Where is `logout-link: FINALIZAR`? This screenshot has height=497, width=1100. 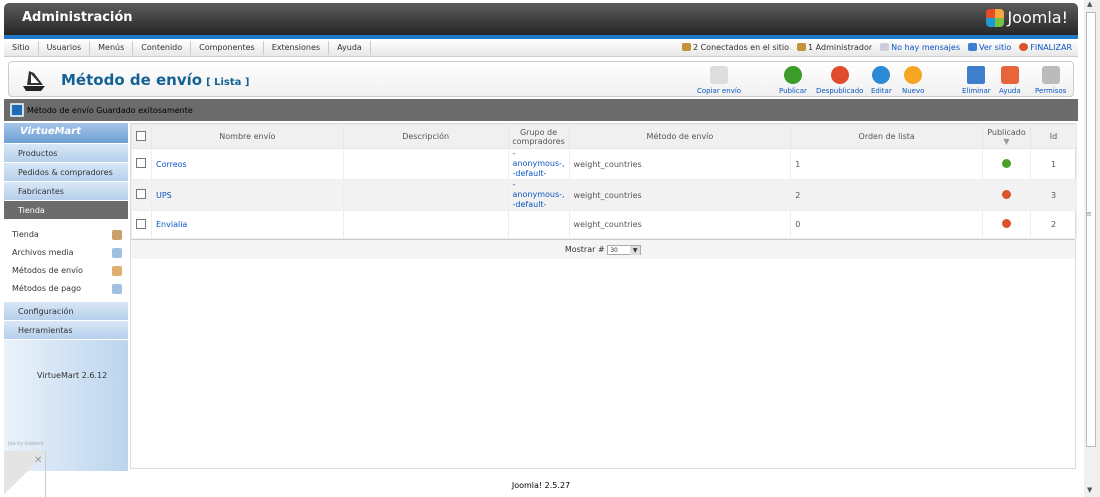 logout-link: FINALIZAR is located at coordinates (1045, 47).